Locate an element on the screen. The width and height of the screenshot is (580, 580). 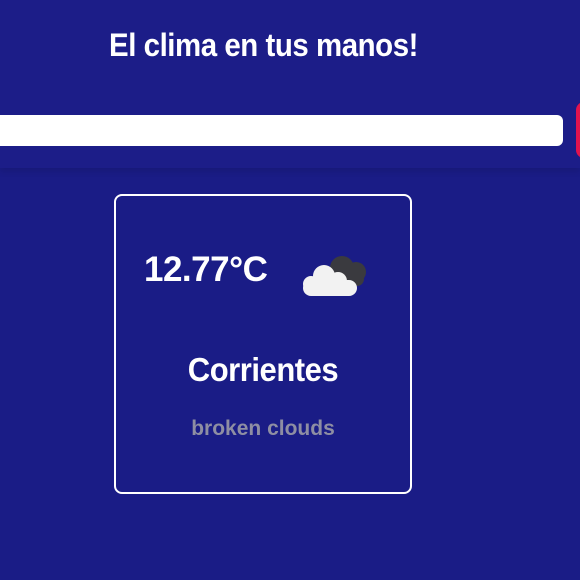
broken-clouds-icon is located at coordinates (334, 276).